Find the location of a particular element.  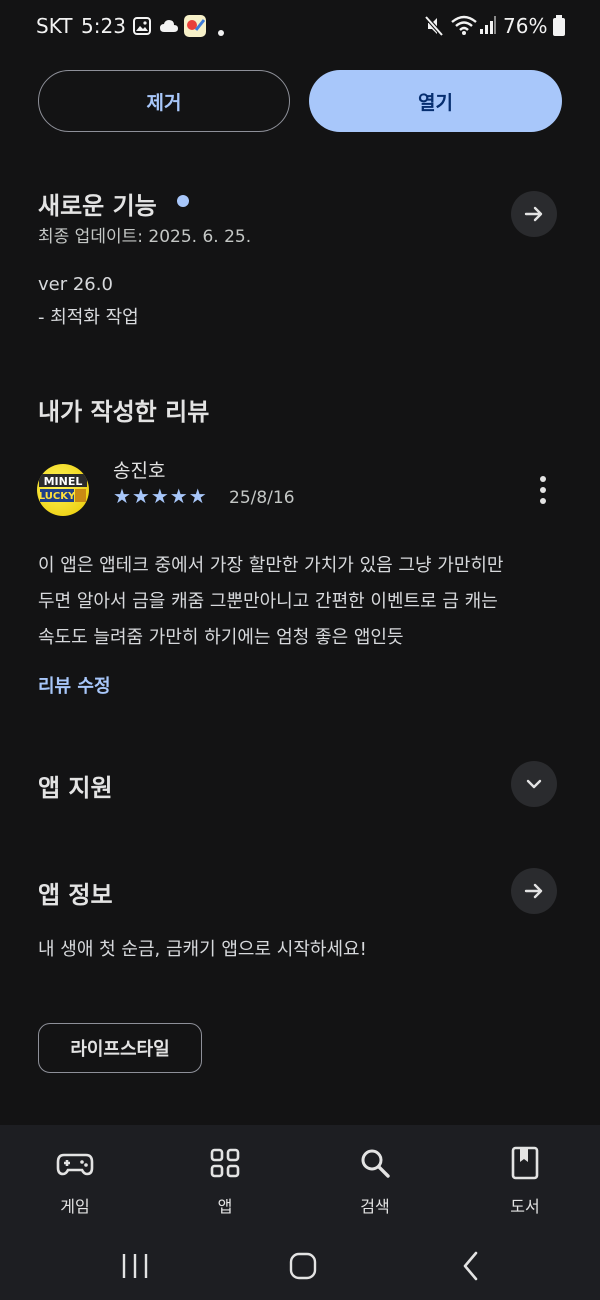

edit-review-link: 리뷰 수정 is located at coordinates (74, 685).